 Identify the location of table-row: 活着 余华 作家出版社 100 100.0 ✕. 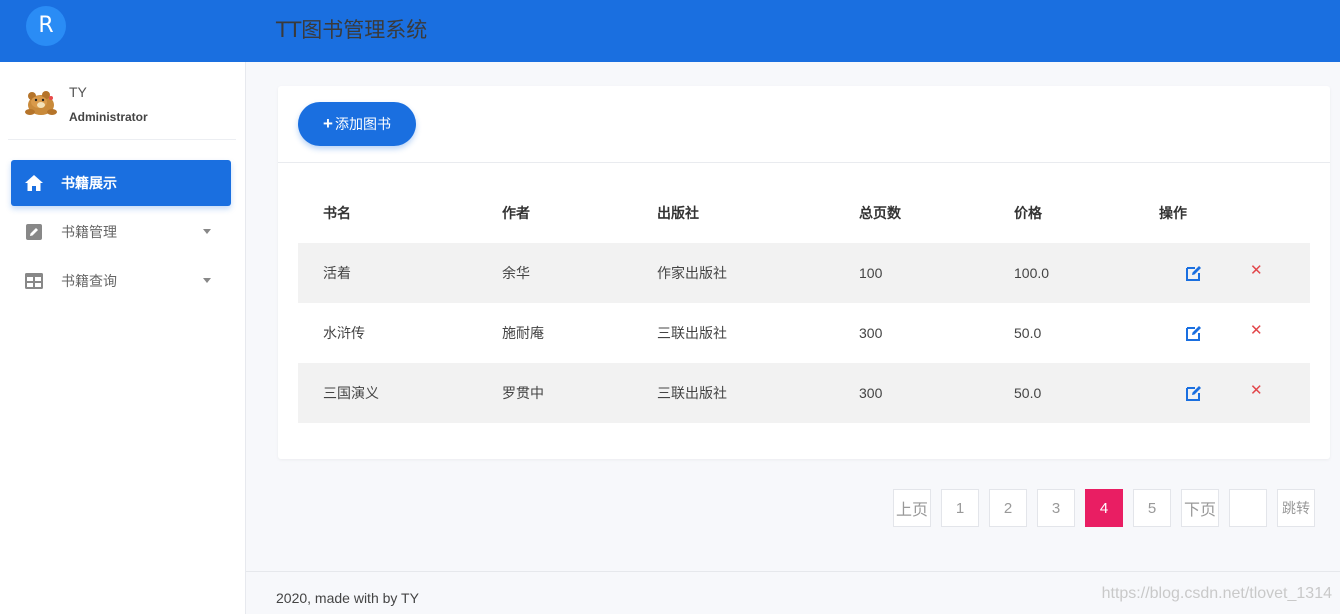
(804, 273).